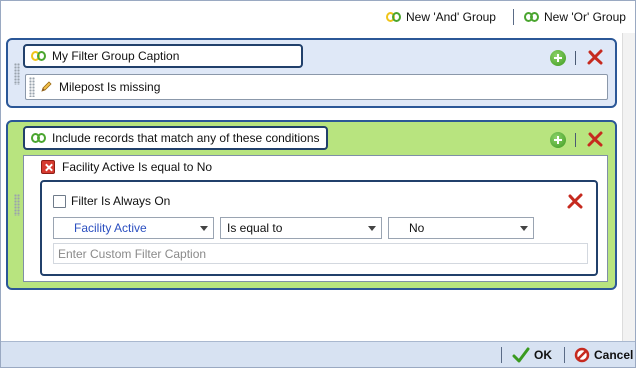 This screenshot has height=368, width=636. Describe the element at coordinates (48, 167) in the screenshot. I see `remove-condition-icon` at that location.